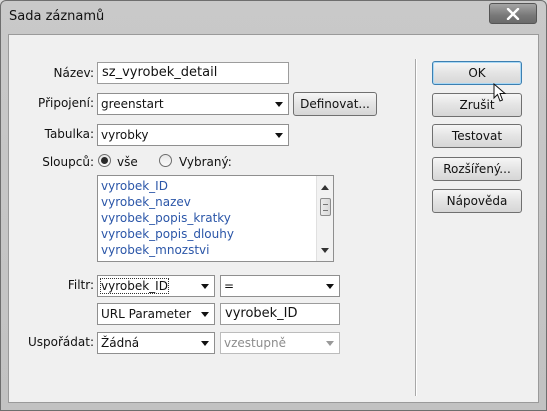 The image size is (547, 411). I want to click on ok-button: OK, so click(477, 73).